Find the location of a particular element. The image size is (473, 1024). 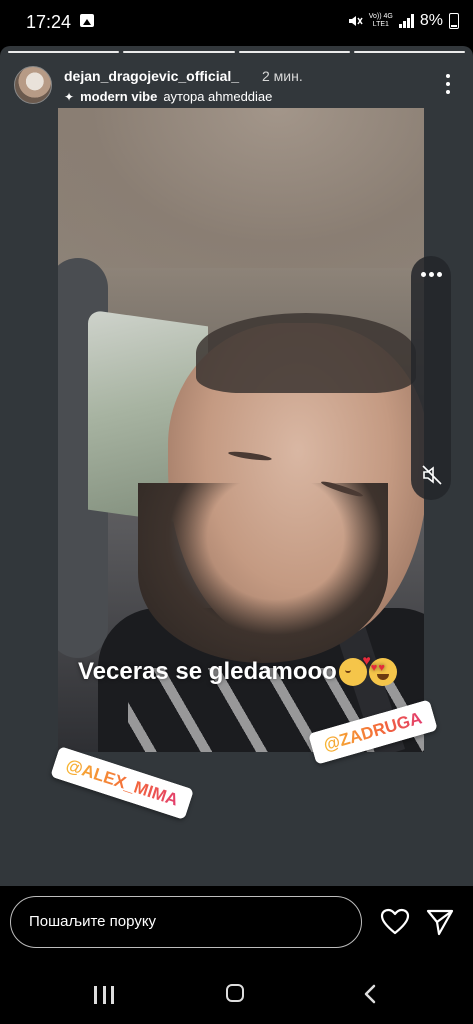

story-time-ago: 2 мин. is located at coordinates (282, 76).